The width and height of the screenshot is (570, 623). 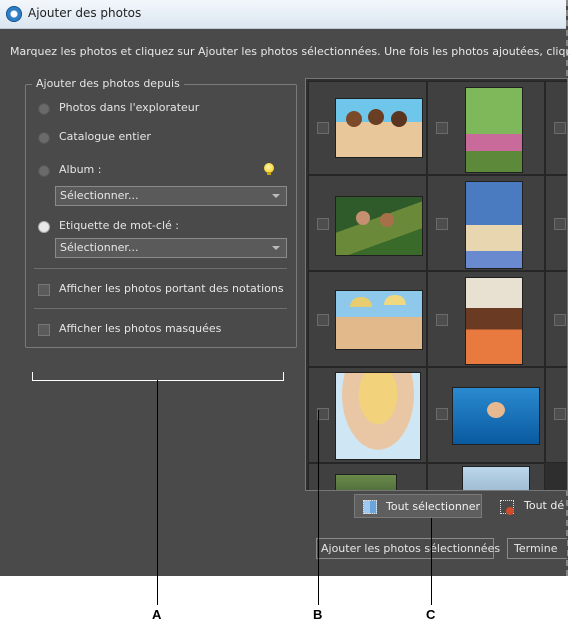 I want to click on thumbnail-image-baby-underwater, so click(x=496, y=416).